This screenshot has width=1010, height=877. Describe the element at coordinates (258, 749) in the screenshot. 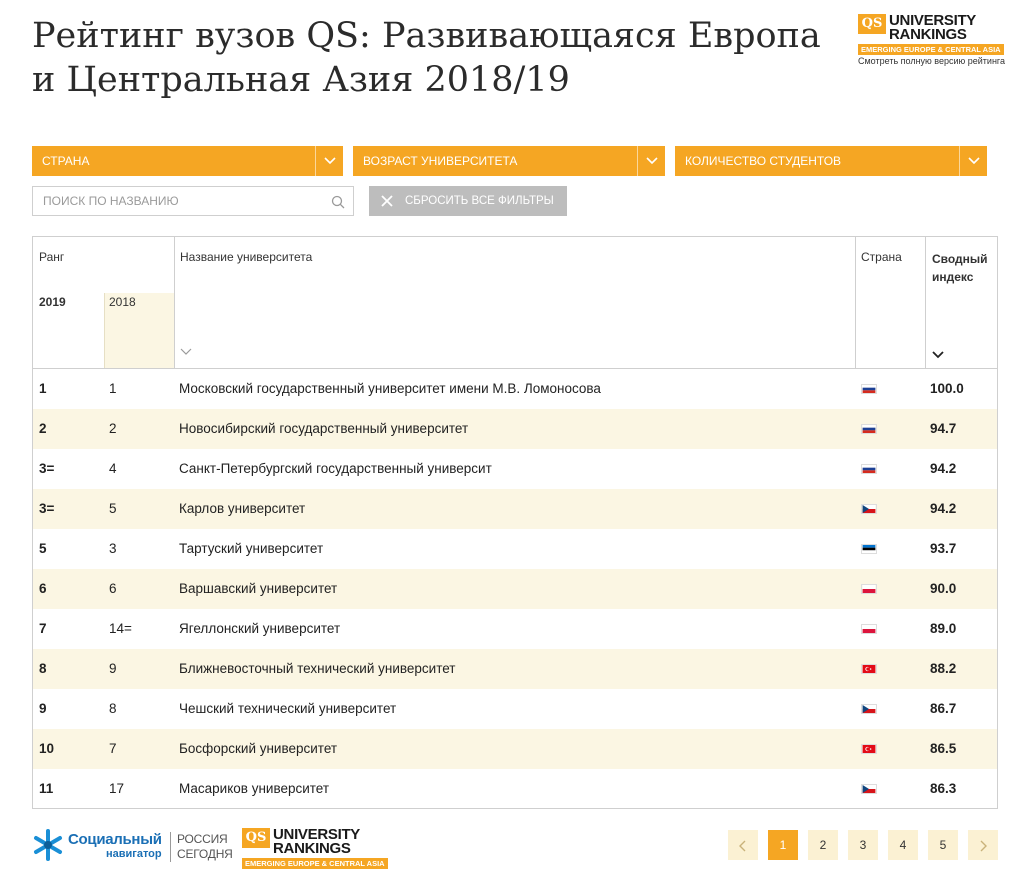

I see `university-name-cell: Босфорский университет` at that location.